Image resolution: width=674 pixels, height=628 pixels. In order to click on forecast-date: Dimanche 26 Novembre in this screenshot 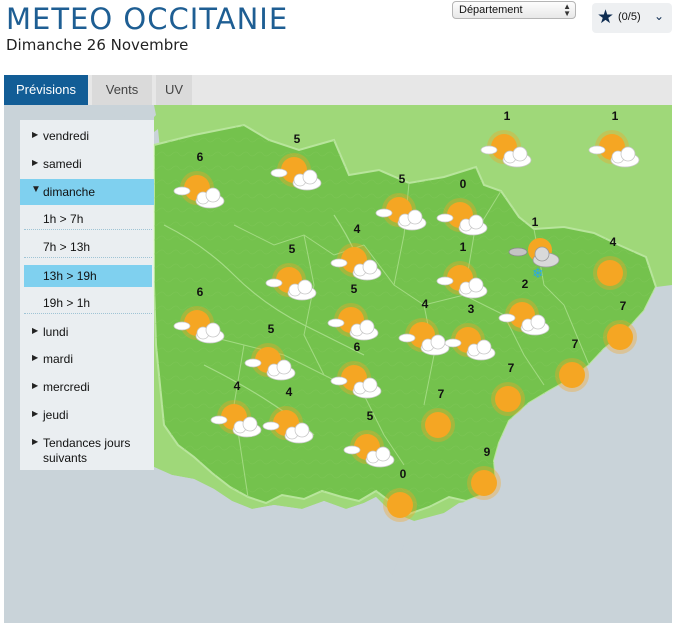, I will do `click(97, 45)`.